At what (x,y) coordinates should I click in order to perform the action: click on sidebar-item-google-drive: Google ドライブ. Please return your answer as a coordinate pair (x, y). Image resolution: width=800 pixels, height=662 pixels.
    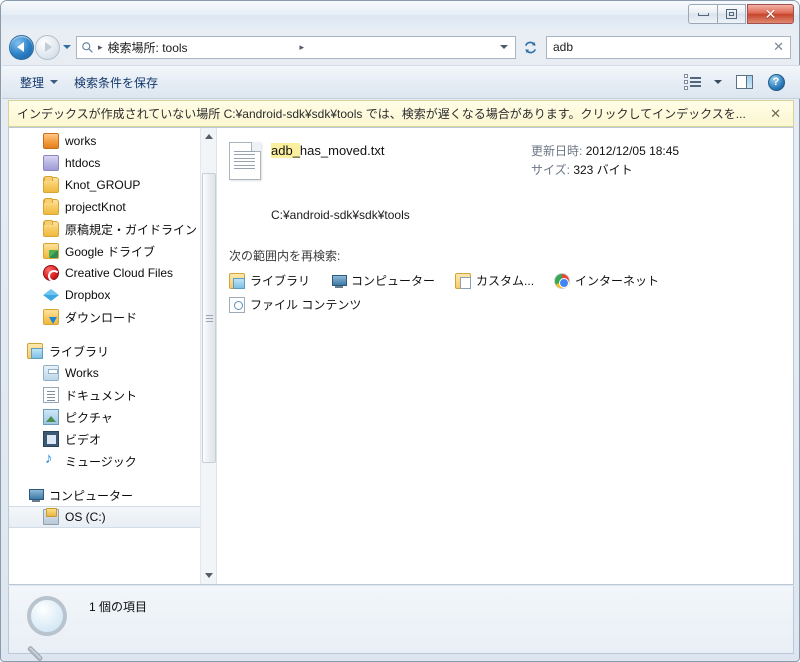
    Looking at the image, I should click on (112, 251).